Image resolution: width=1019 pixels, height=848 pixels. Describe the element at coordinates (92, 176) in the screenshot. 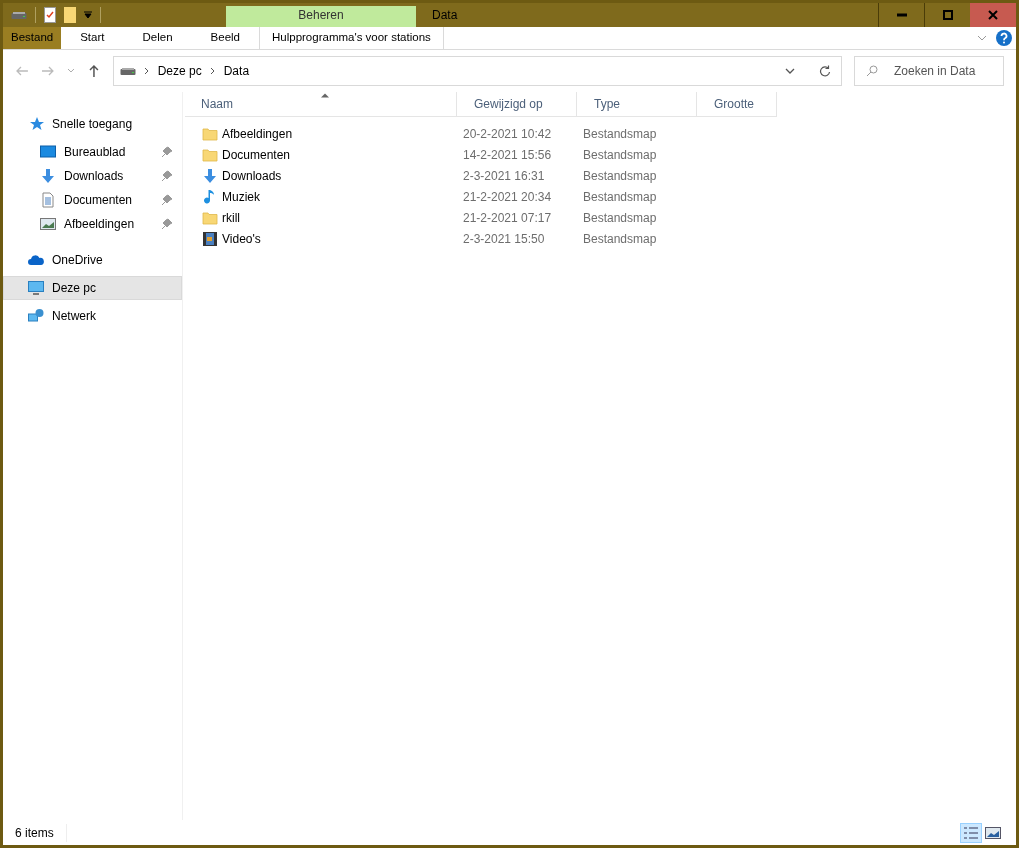

I see `sidebar-item: Downloads` at that location.